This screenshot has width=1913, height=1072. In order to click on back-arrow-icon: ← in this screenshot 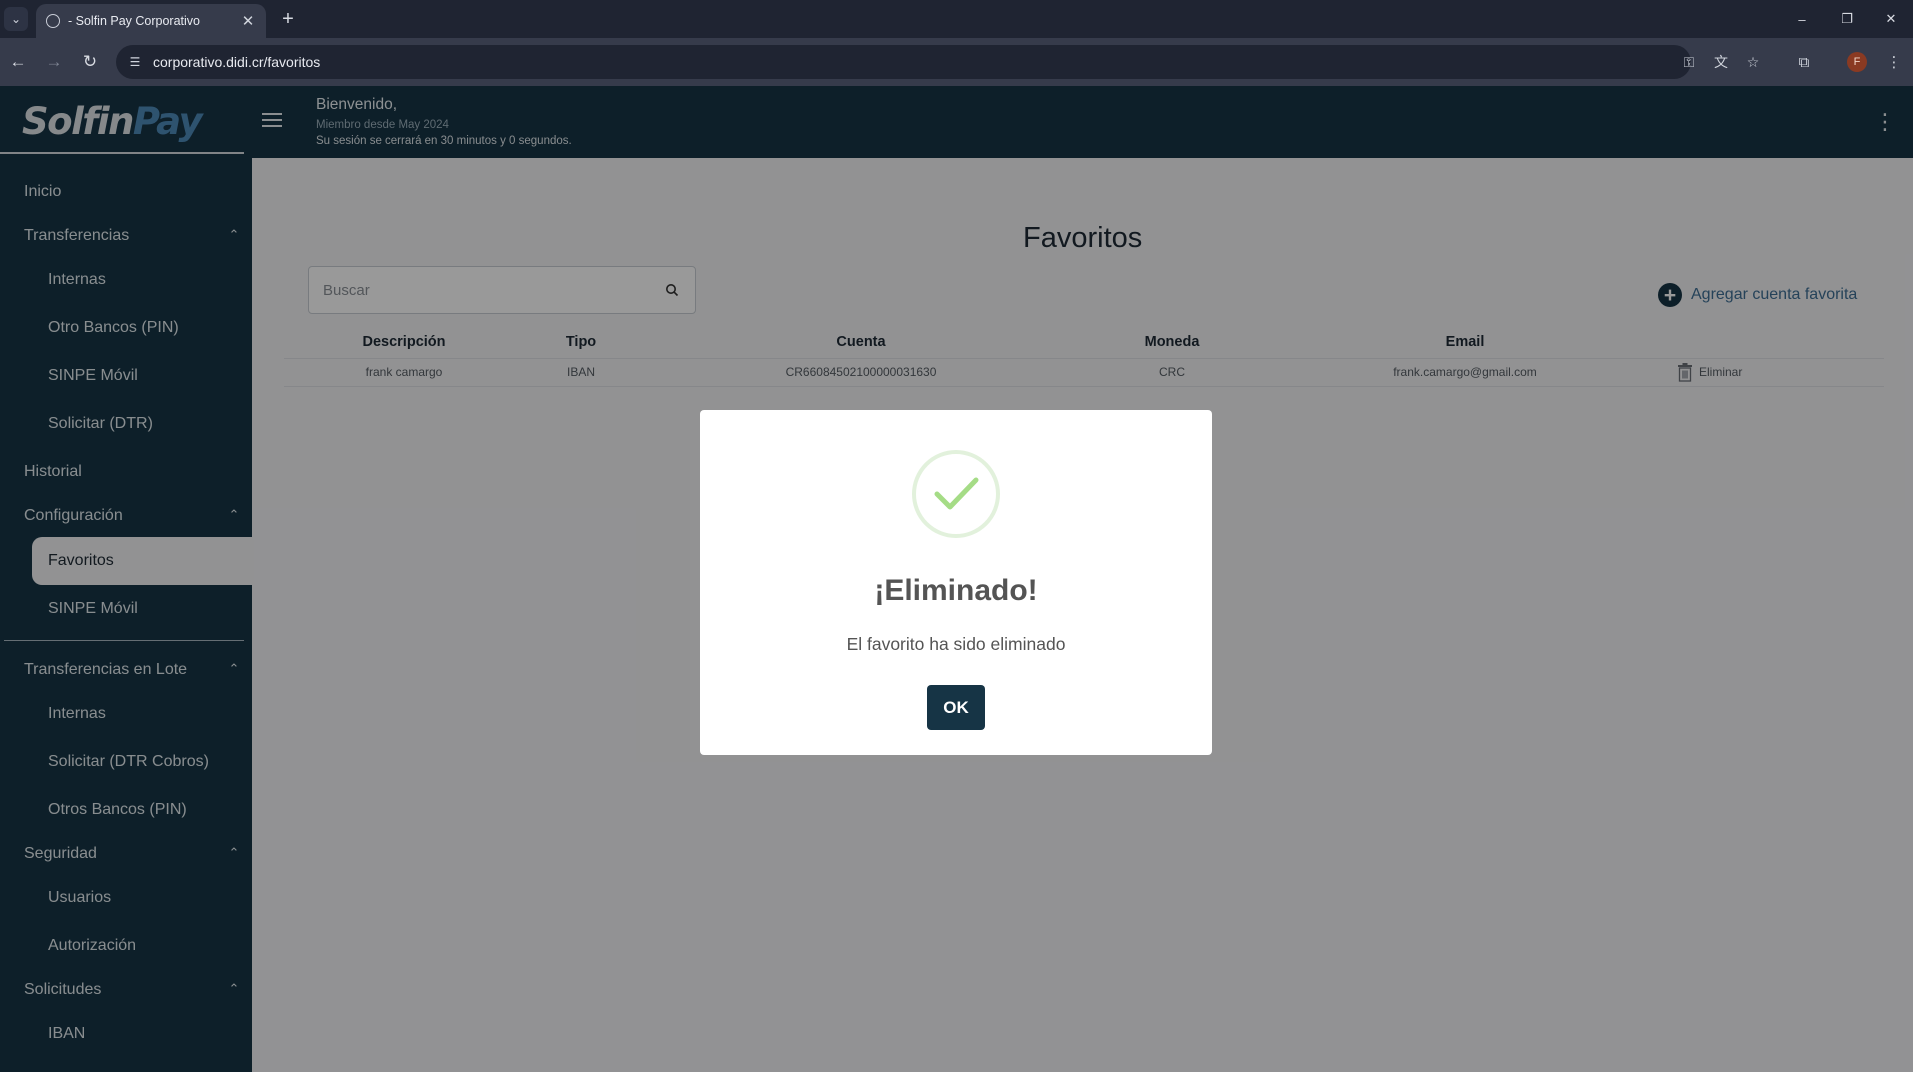, I will do `click(18, 62)`.